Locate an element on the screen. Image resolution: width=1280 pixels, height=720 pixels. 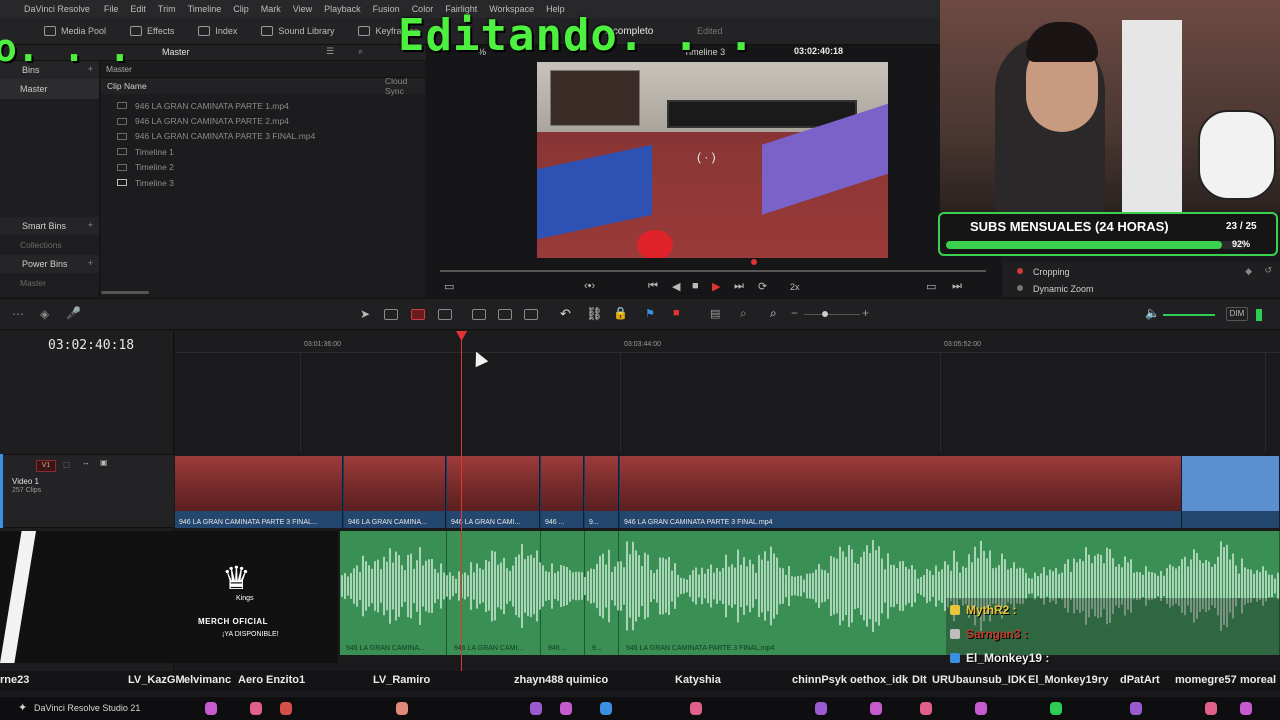
zoom-slider is located at coordinates (832, 314).